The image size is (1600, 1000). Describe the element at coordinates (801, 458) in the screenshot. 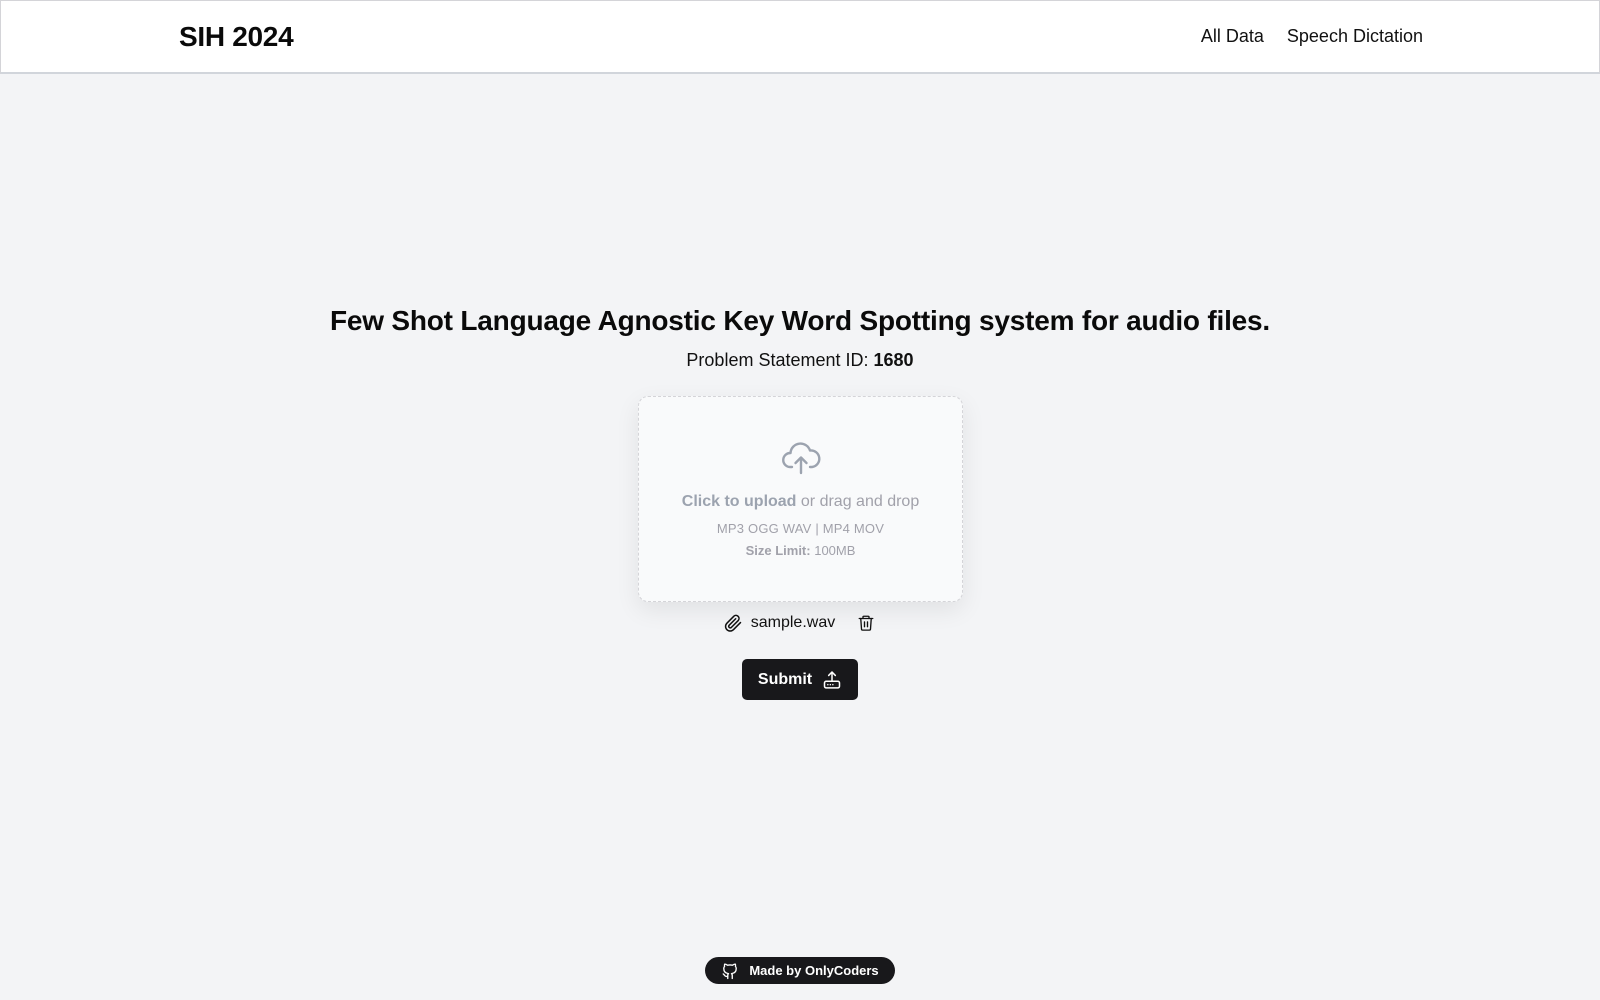

I see `cloud-upload-icon` at that location.